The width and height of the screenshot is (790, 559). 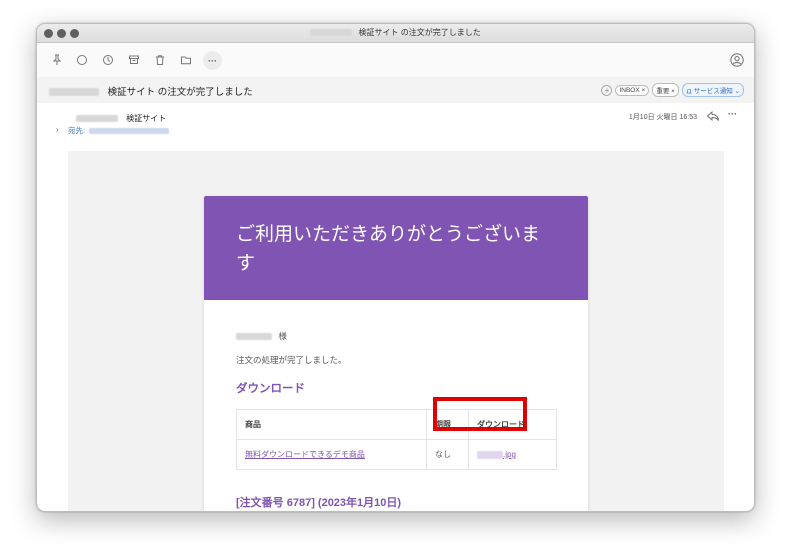 I want to click on trash-icon, so click(x=160, y=60).